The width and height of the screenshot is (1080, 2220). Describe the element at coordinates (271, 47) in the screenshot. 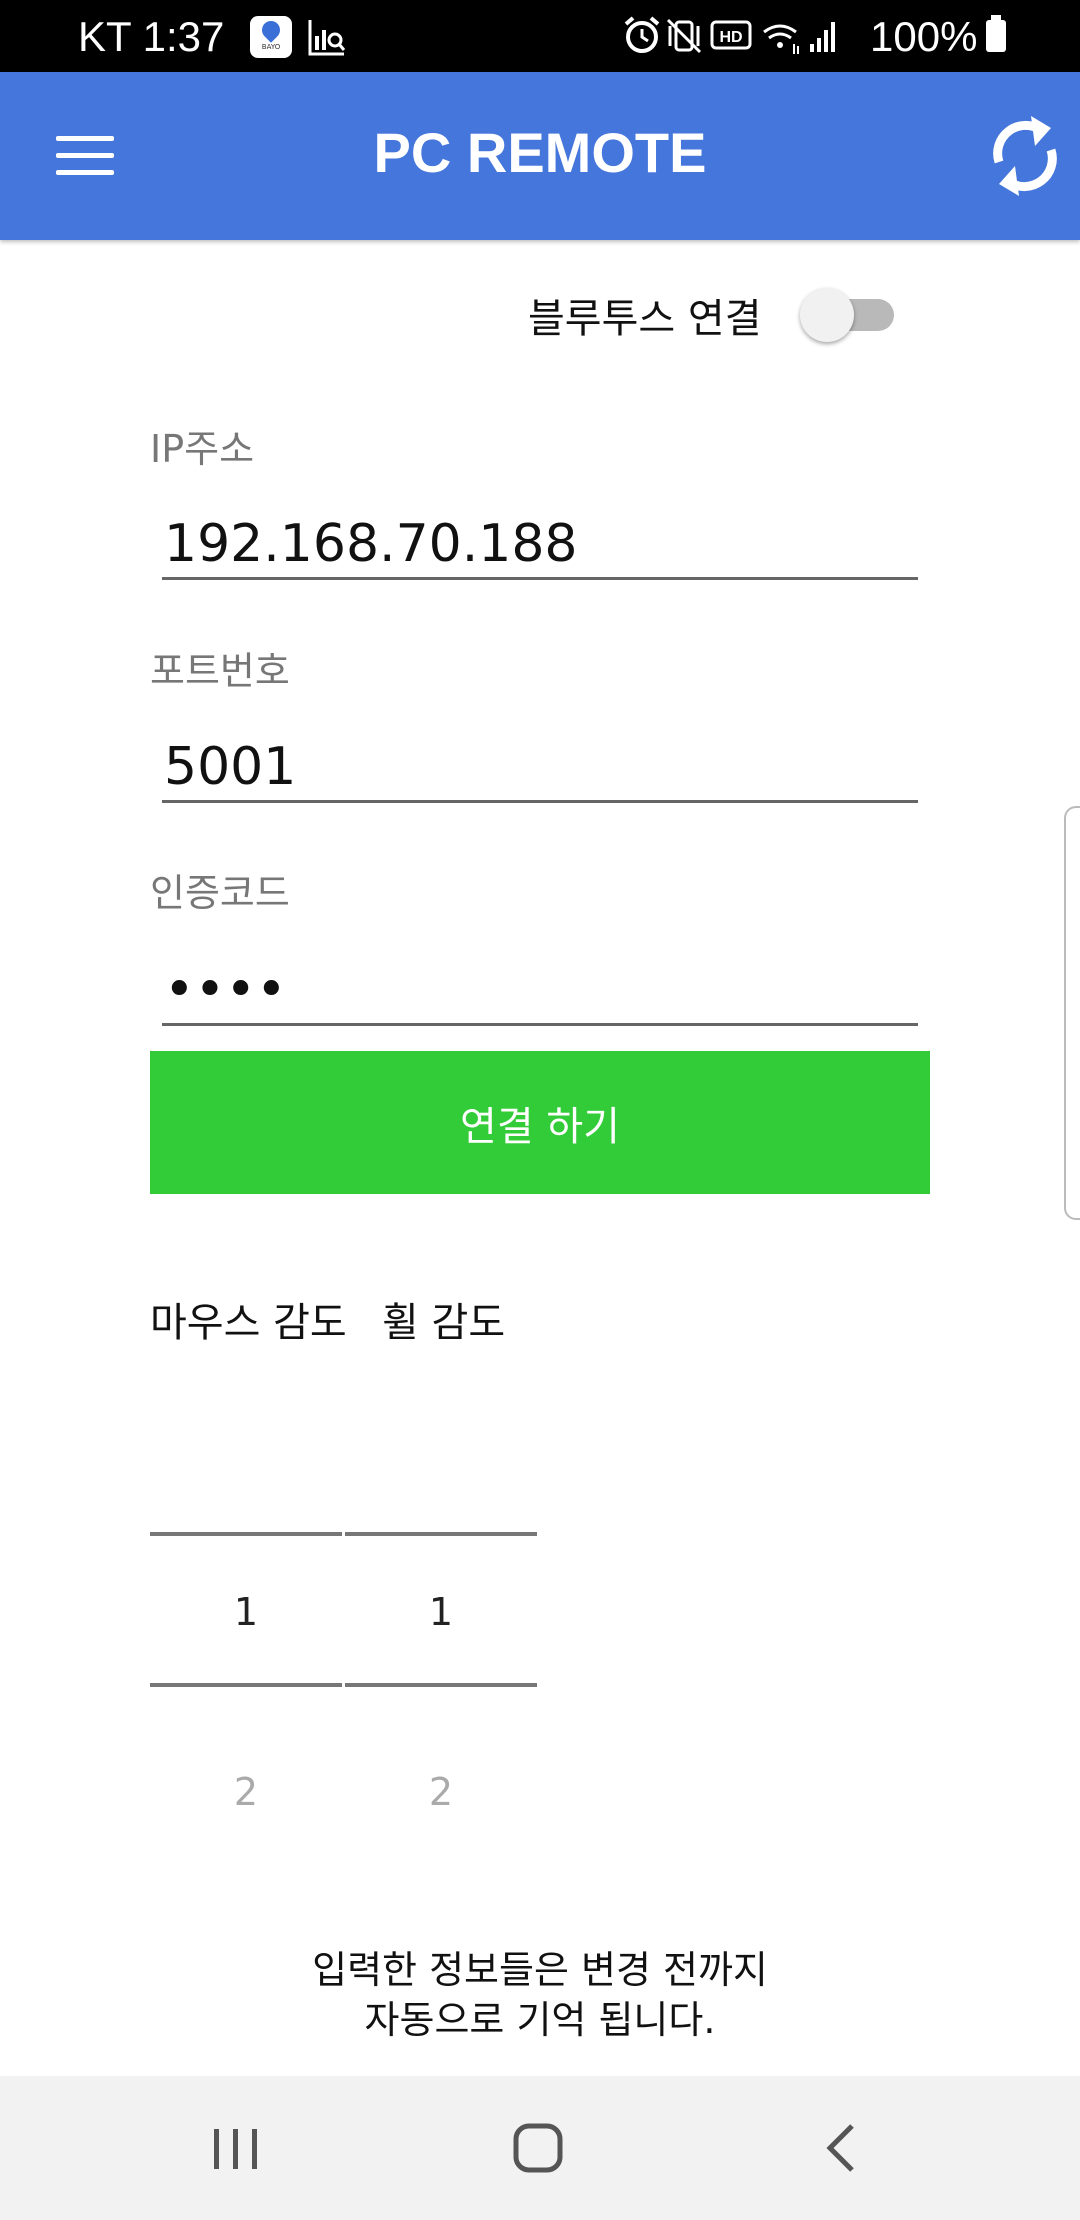

I see `app-icon-label: BAYO` at that location.